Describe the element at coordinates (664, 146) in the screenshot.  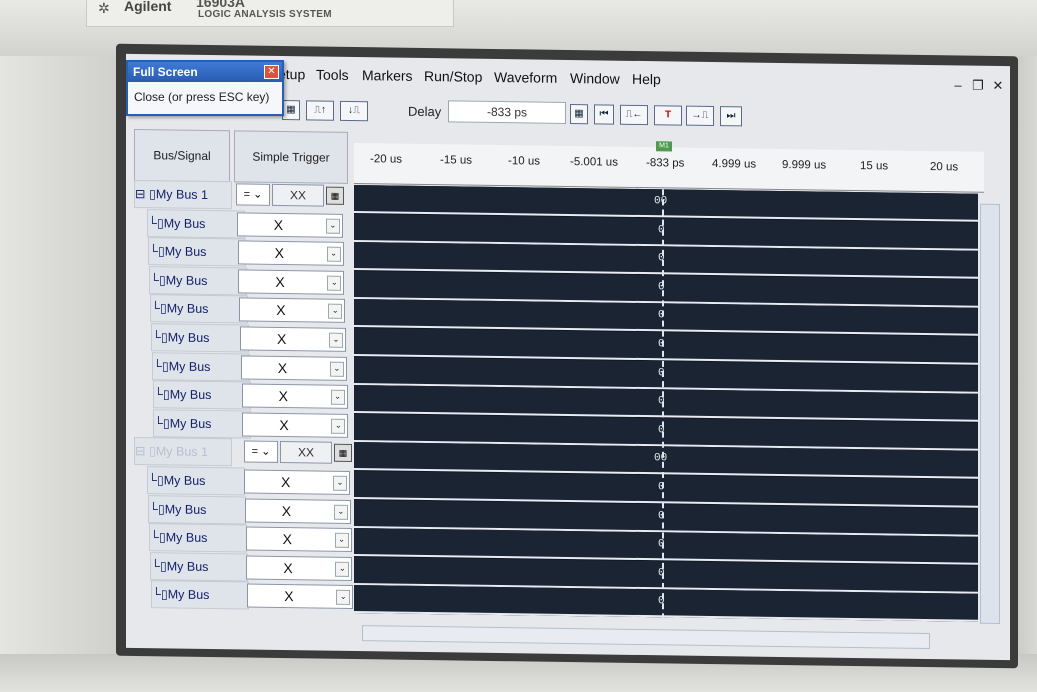
I see `marker-m1: M1` at that location.